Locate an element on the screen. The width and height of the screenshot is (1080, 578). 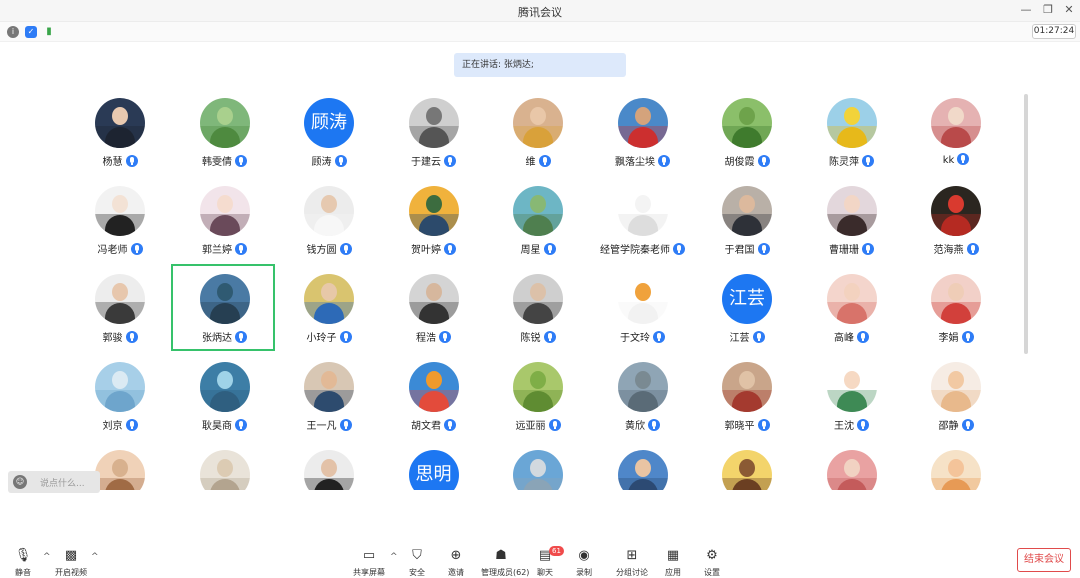
participant-name: 冯老师 is located at coordinates (120, 248).